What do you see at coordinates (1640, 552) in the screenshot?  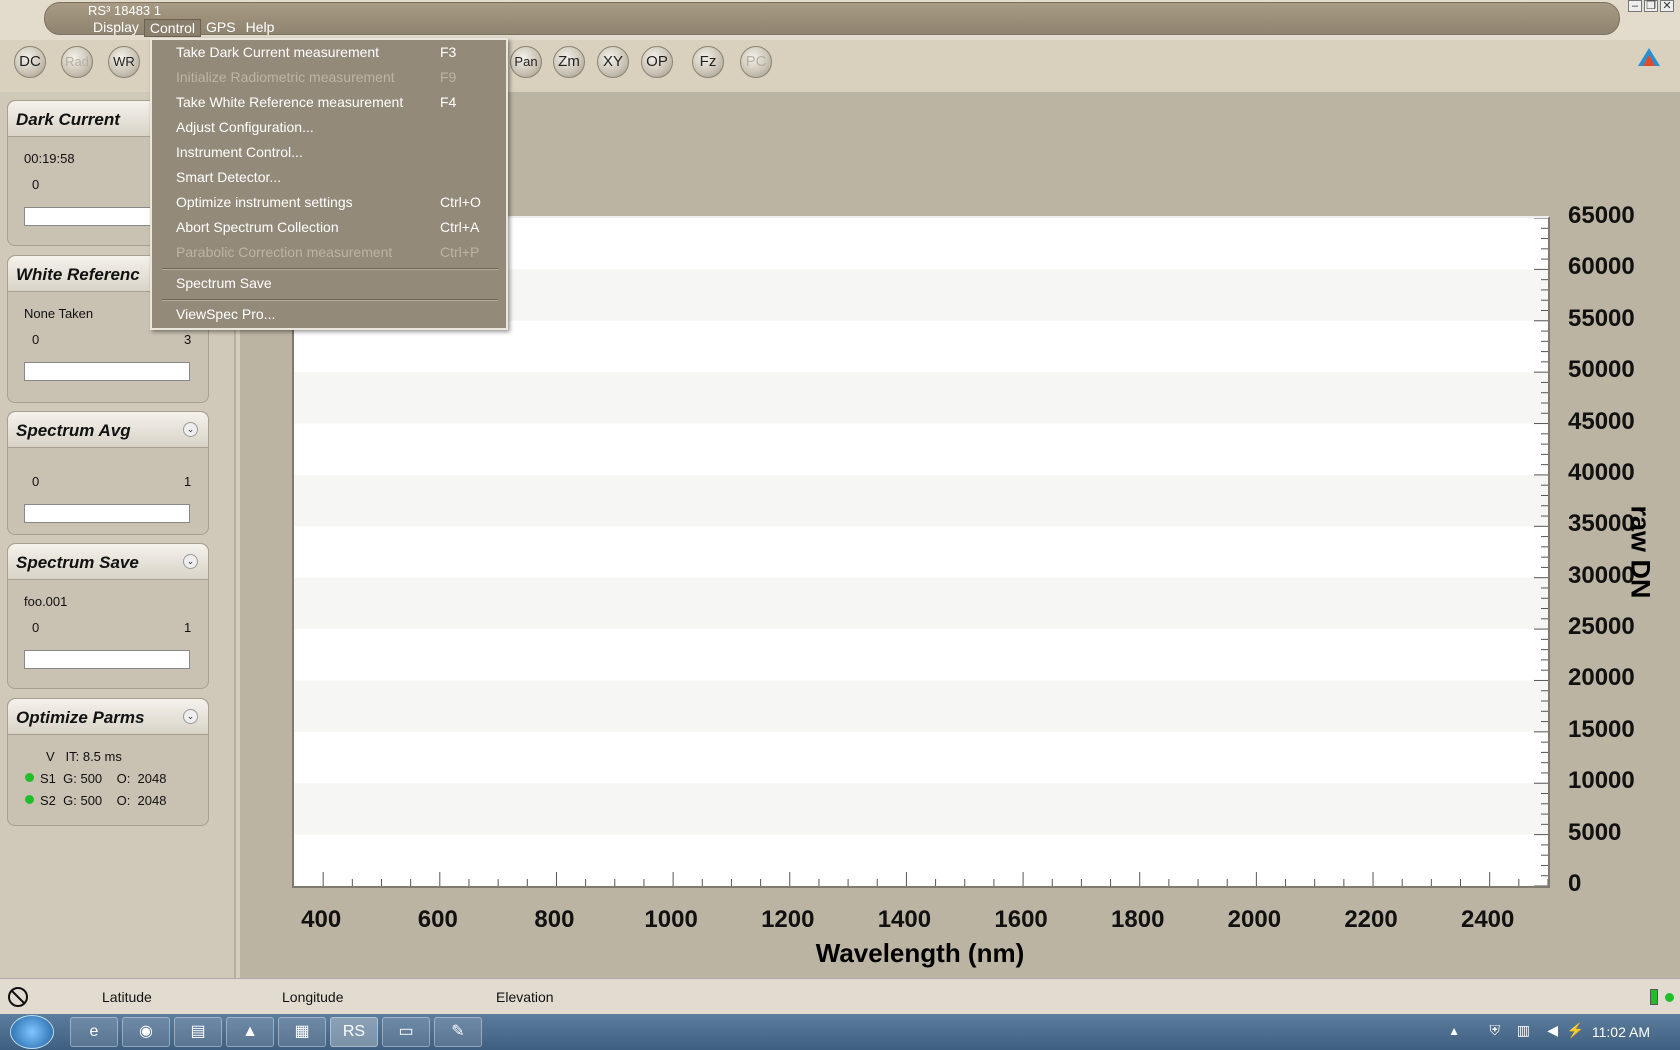 I see `y-axis-label: raw DN` at bounding box center [1640, 552].